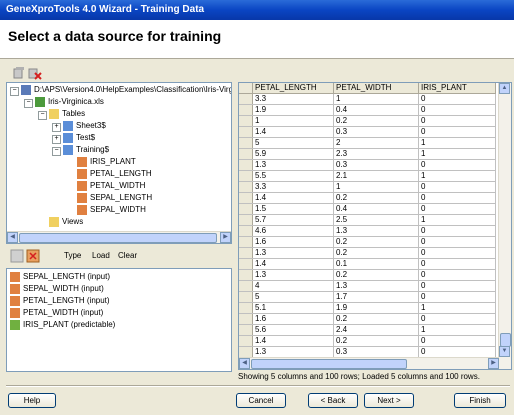  I want to click on tree-item-file: Iris-Virginica.xls, so click(69, 102).